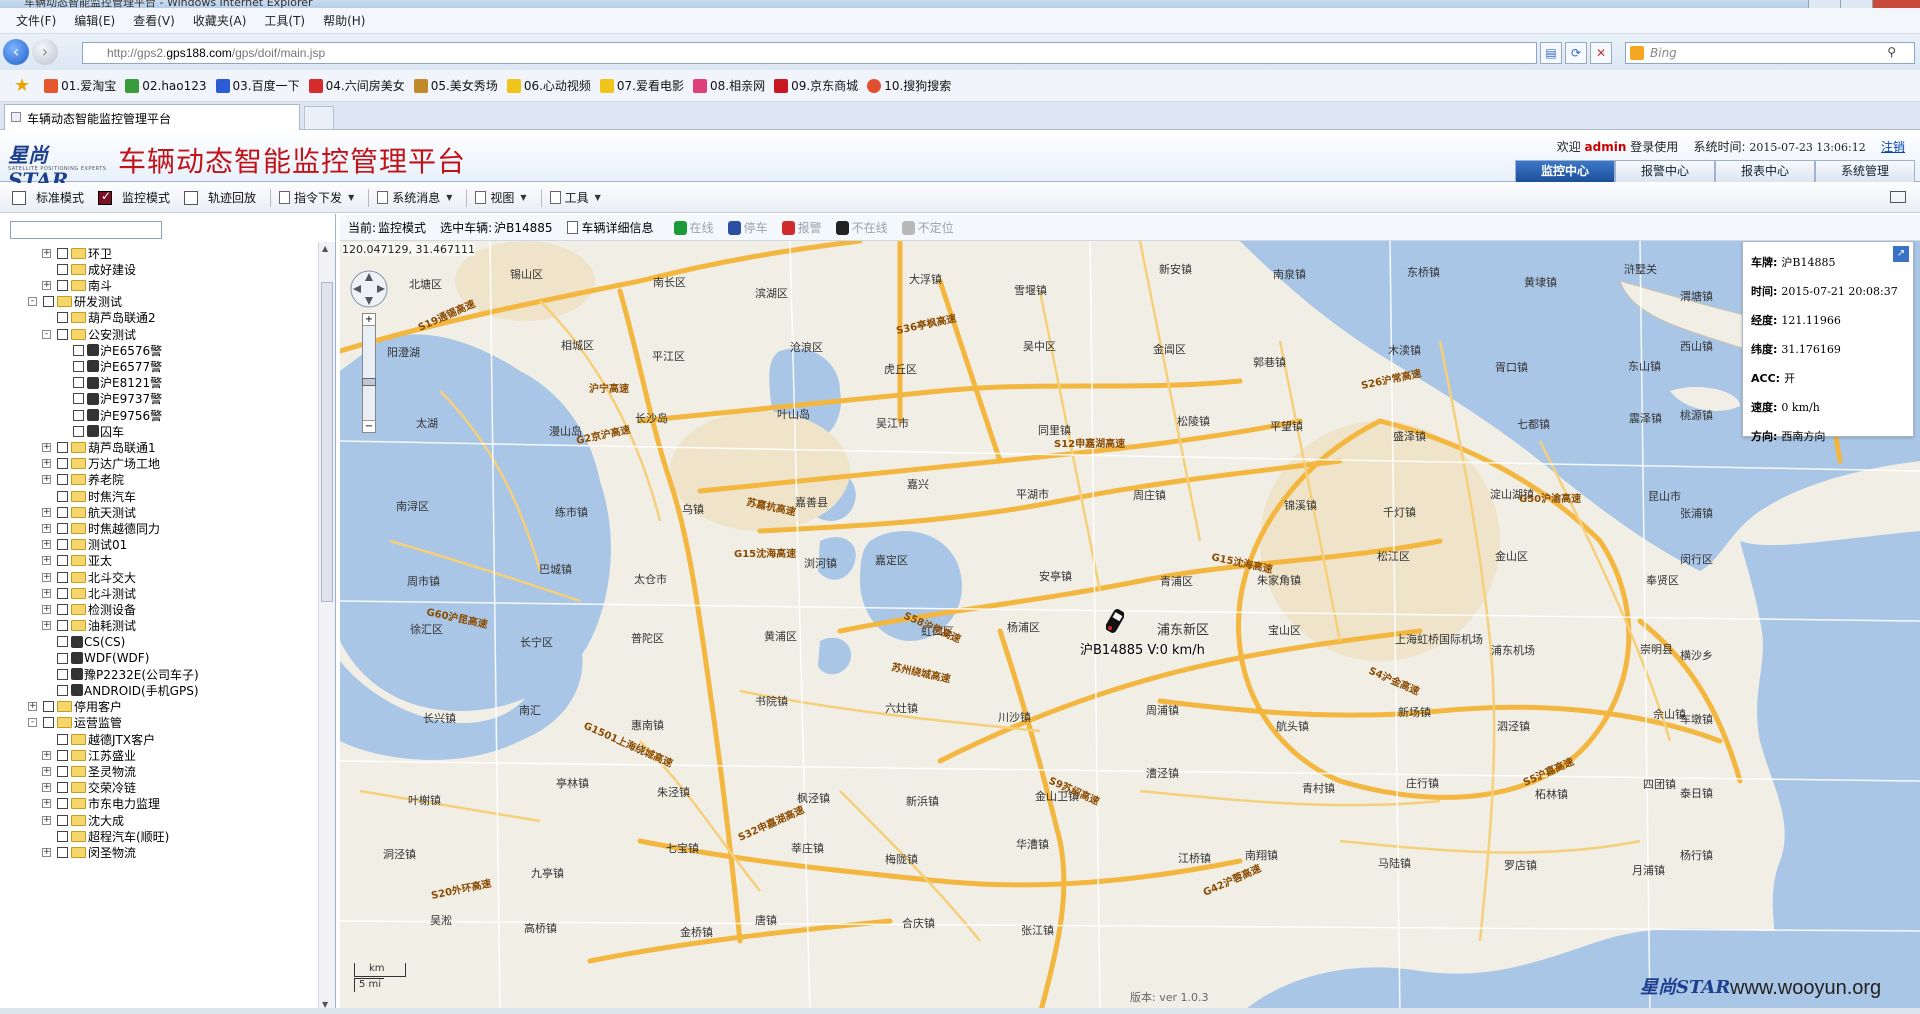  Describe the element at coordinates (1765, 171) in the screenshot. I see `tab-report-center: 报表中心` at that location.